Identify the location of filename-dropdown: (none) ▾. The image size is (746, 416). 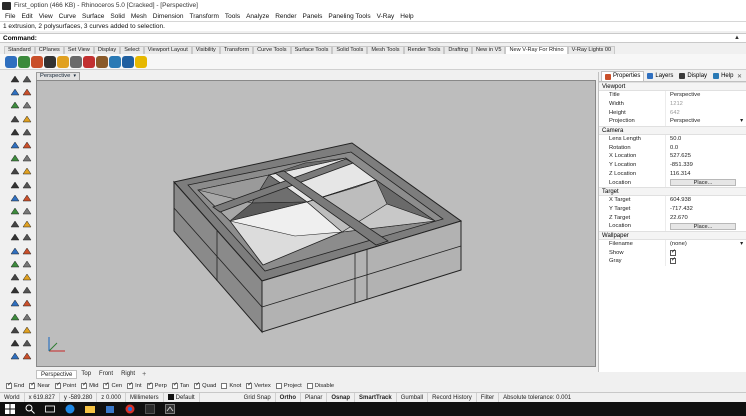
(705, 244).